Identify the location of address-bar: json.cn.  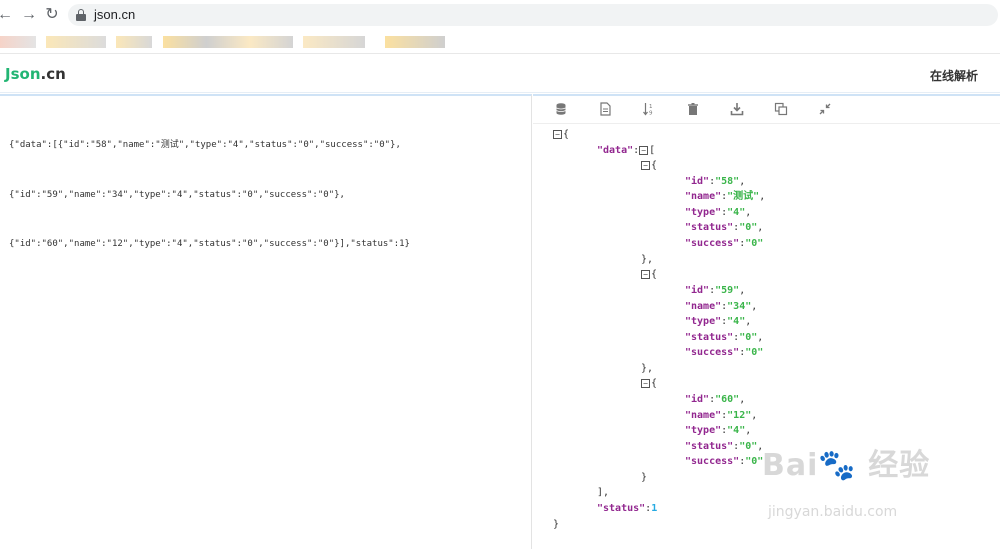
(533, 15).